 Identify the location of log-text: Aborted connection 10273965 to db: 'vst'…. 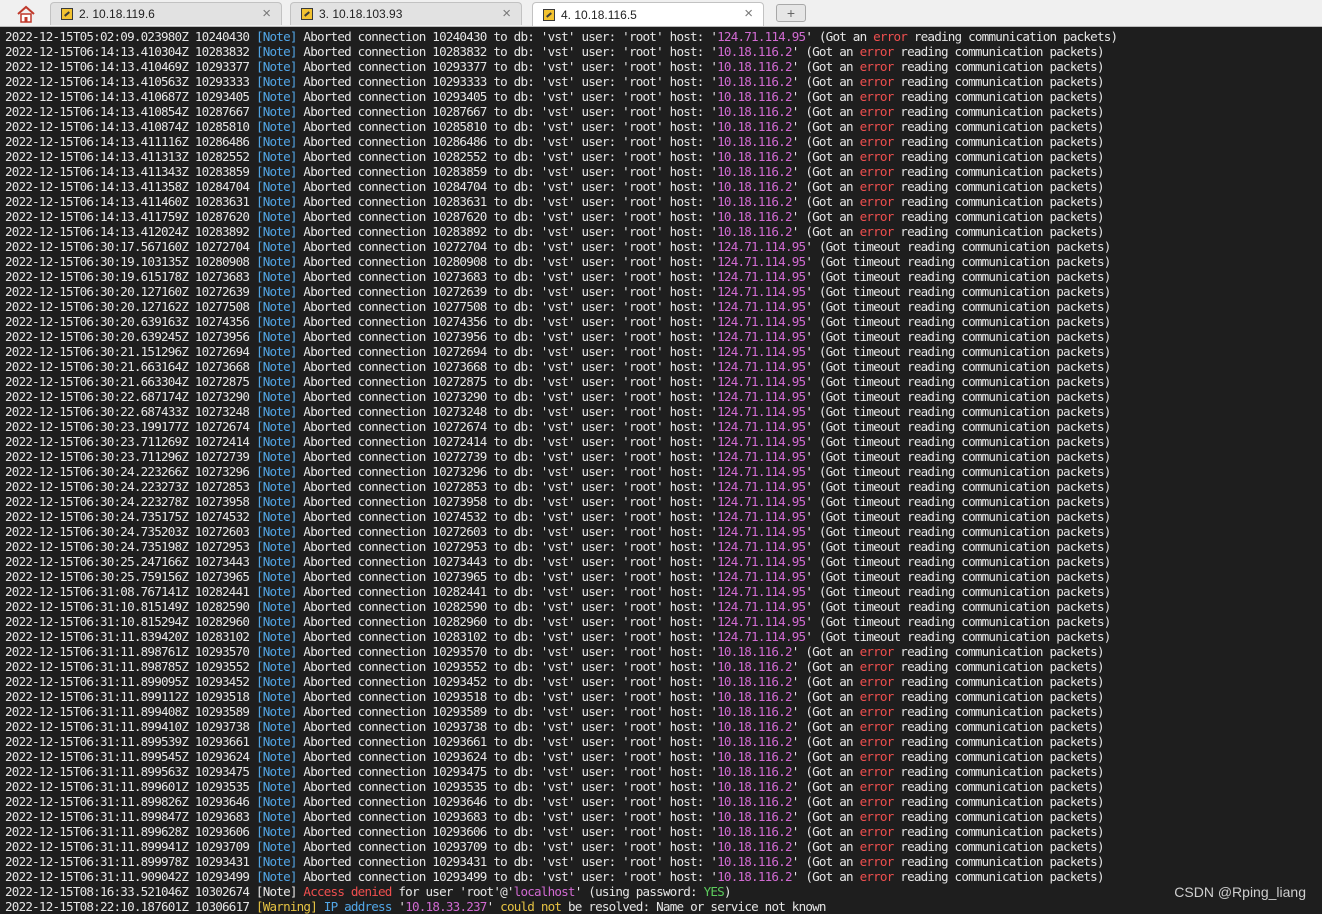
(507, 576).